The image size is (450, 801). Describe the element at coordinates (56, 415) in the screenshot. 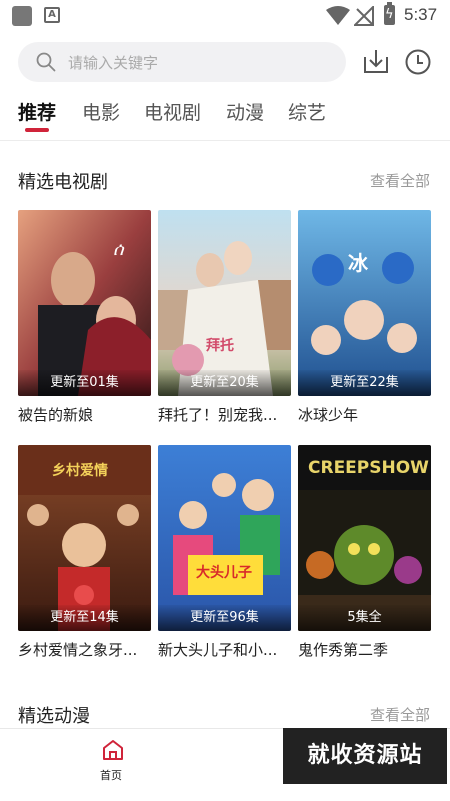

I see `card-title: 被告的新娘` at that location.